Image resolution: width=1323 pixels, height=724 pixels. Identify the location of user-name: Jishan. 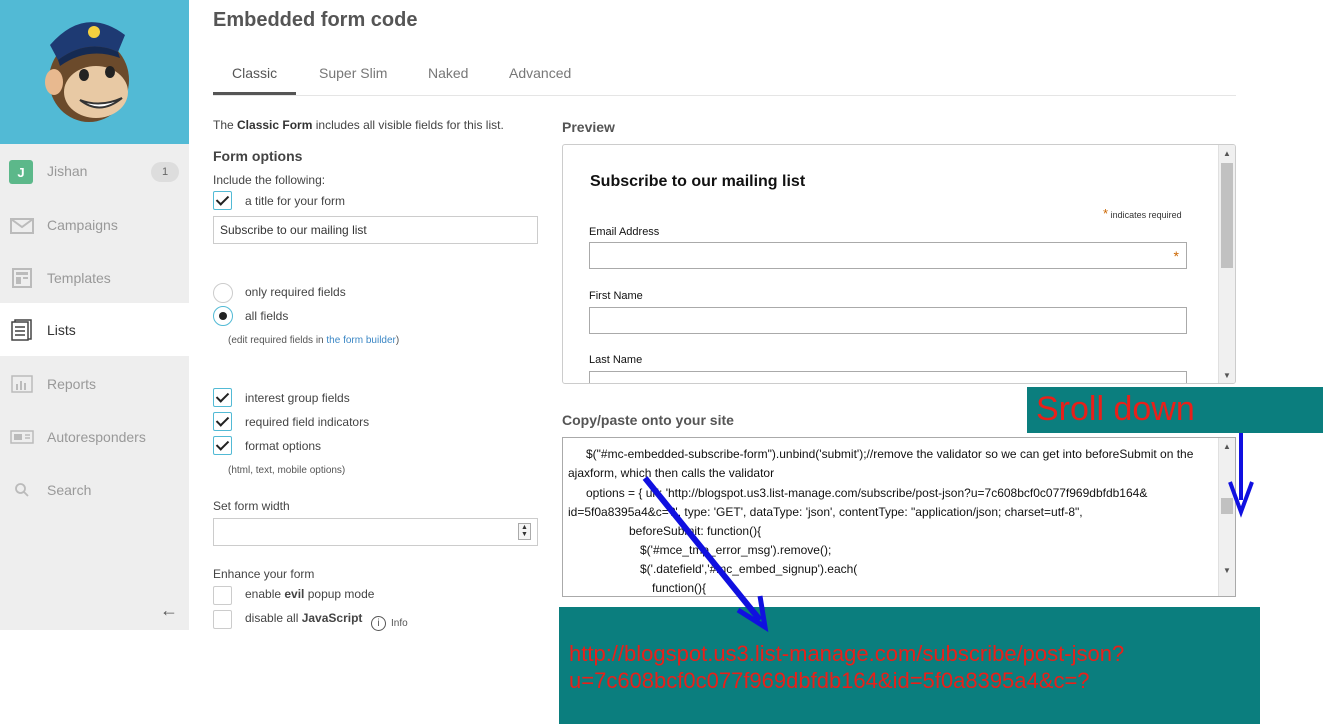
(67, 170).